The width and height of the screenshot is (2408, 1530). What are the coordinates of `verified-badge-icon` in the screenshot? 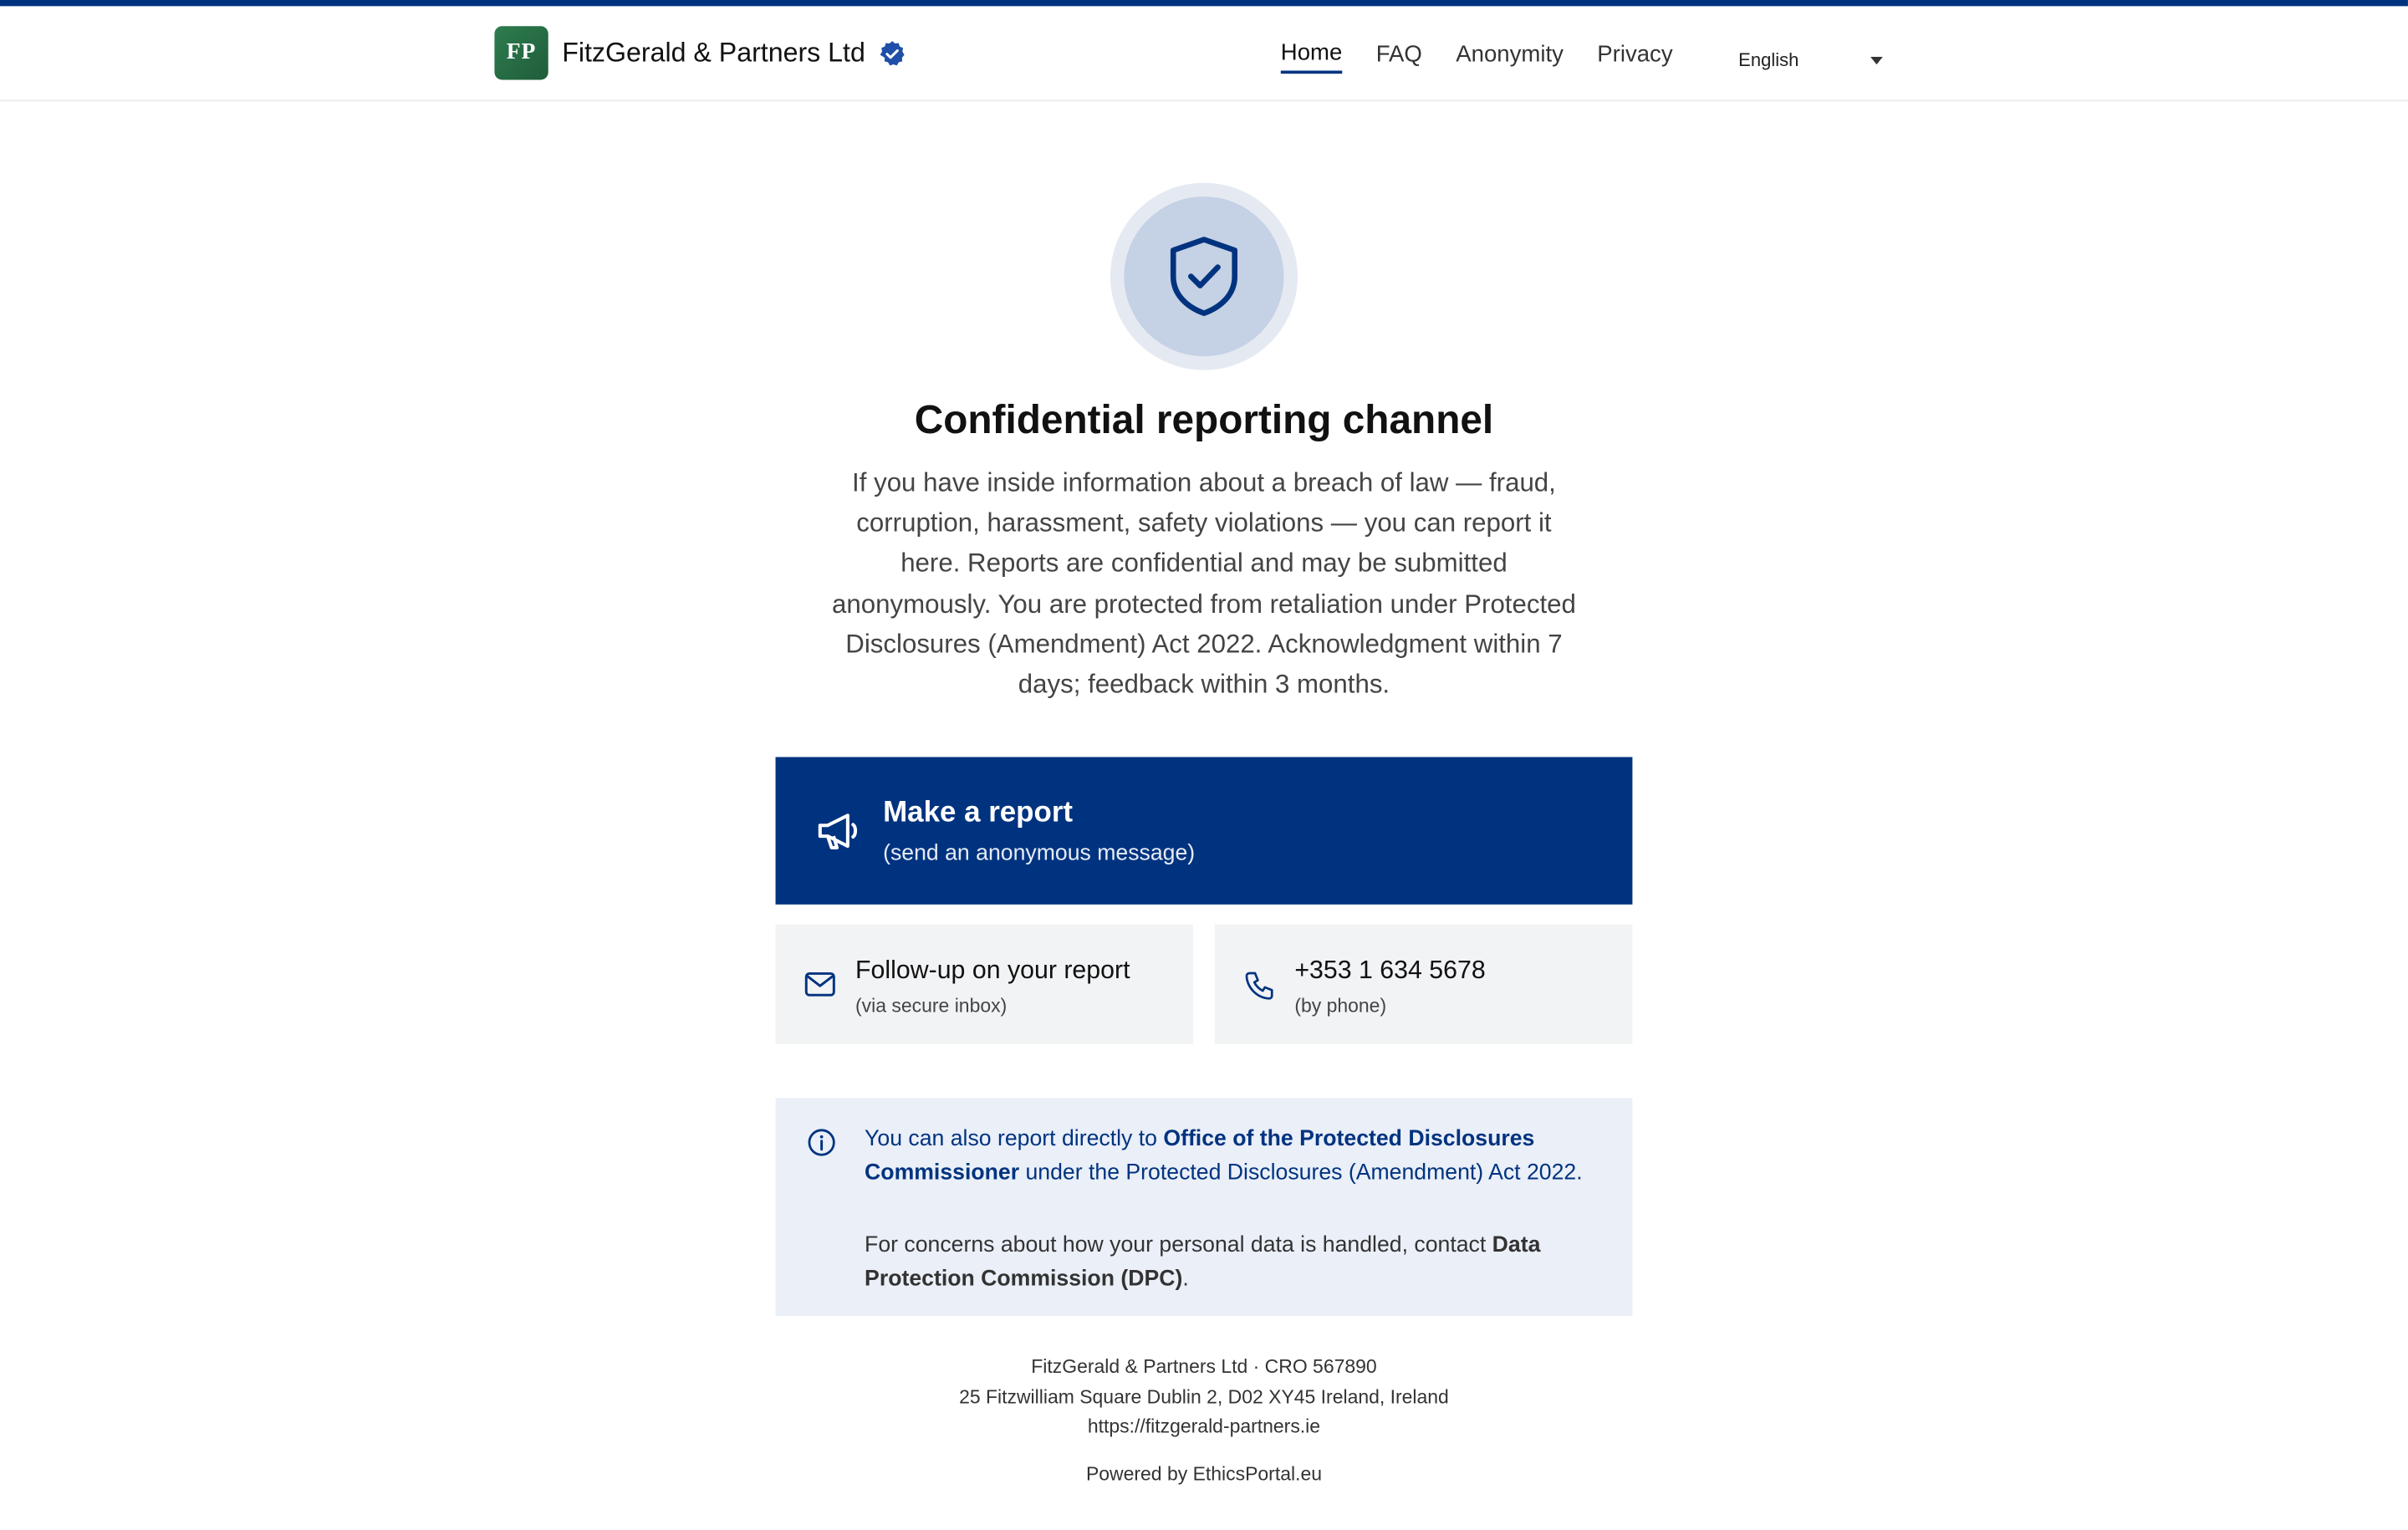 It's located at (893, 52).